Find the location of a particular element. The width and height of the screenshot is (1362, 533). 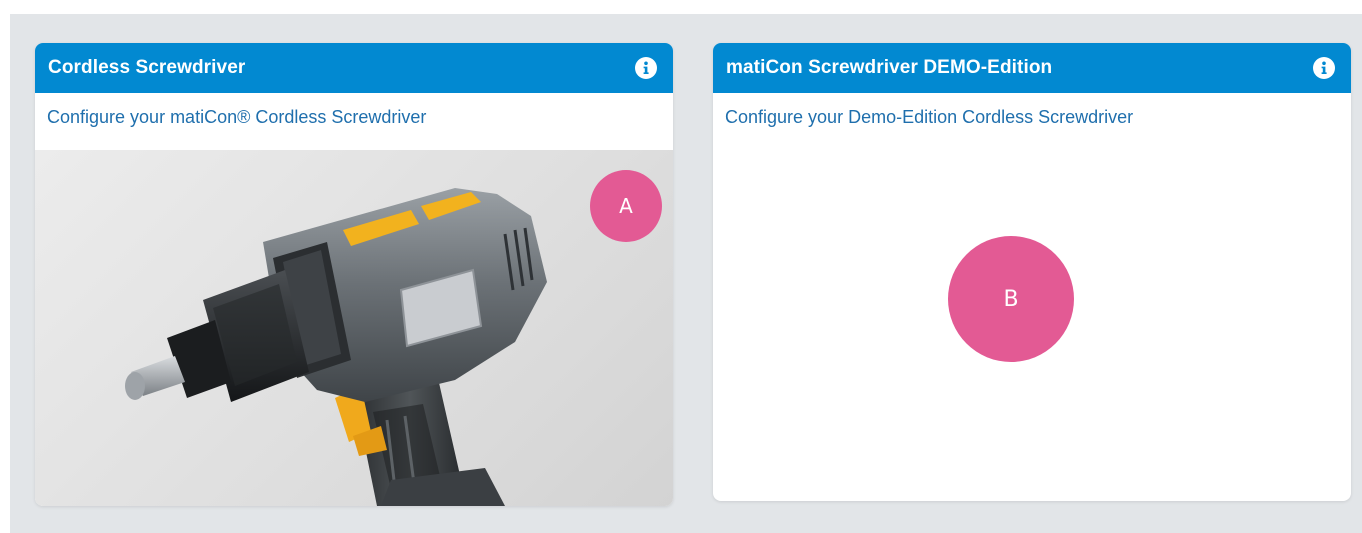

card-header: matiCon Screwdriver DEMO-Edition is located at coordinates (1032, 68).